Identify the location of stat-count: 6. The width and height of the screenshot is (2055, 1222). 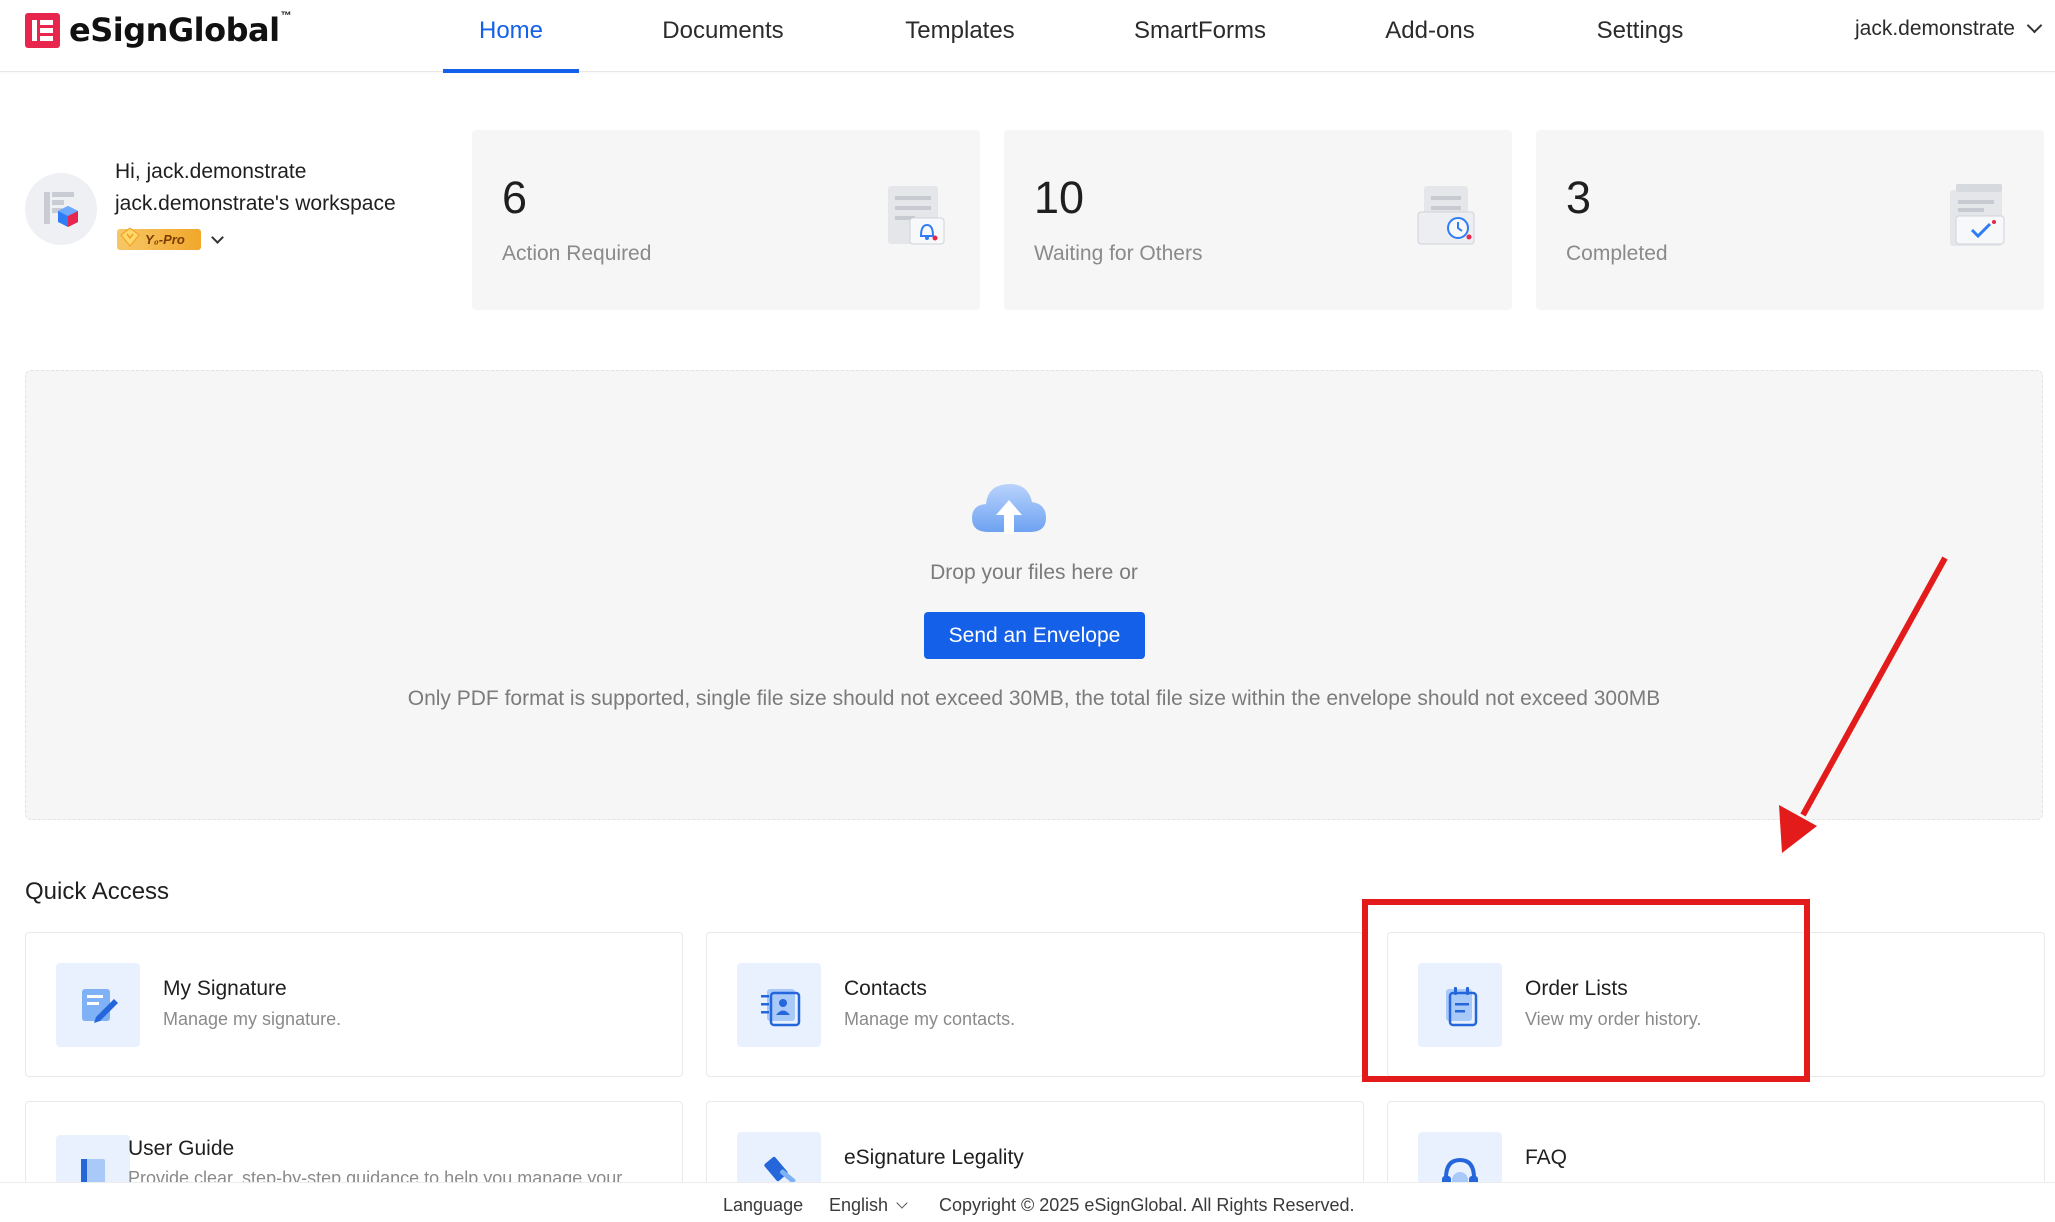
(515, 197).